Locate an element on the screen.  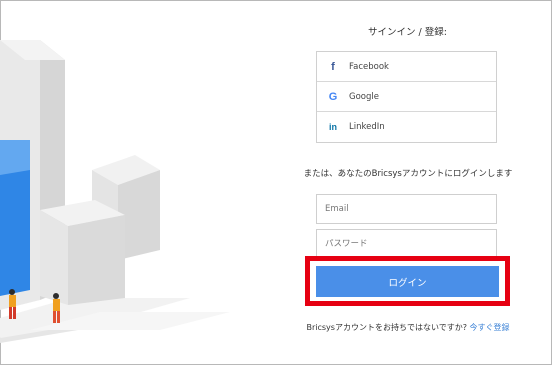
social-login-group: f Facebook G Google in LinkedIn is located at coordinates (406, 97).